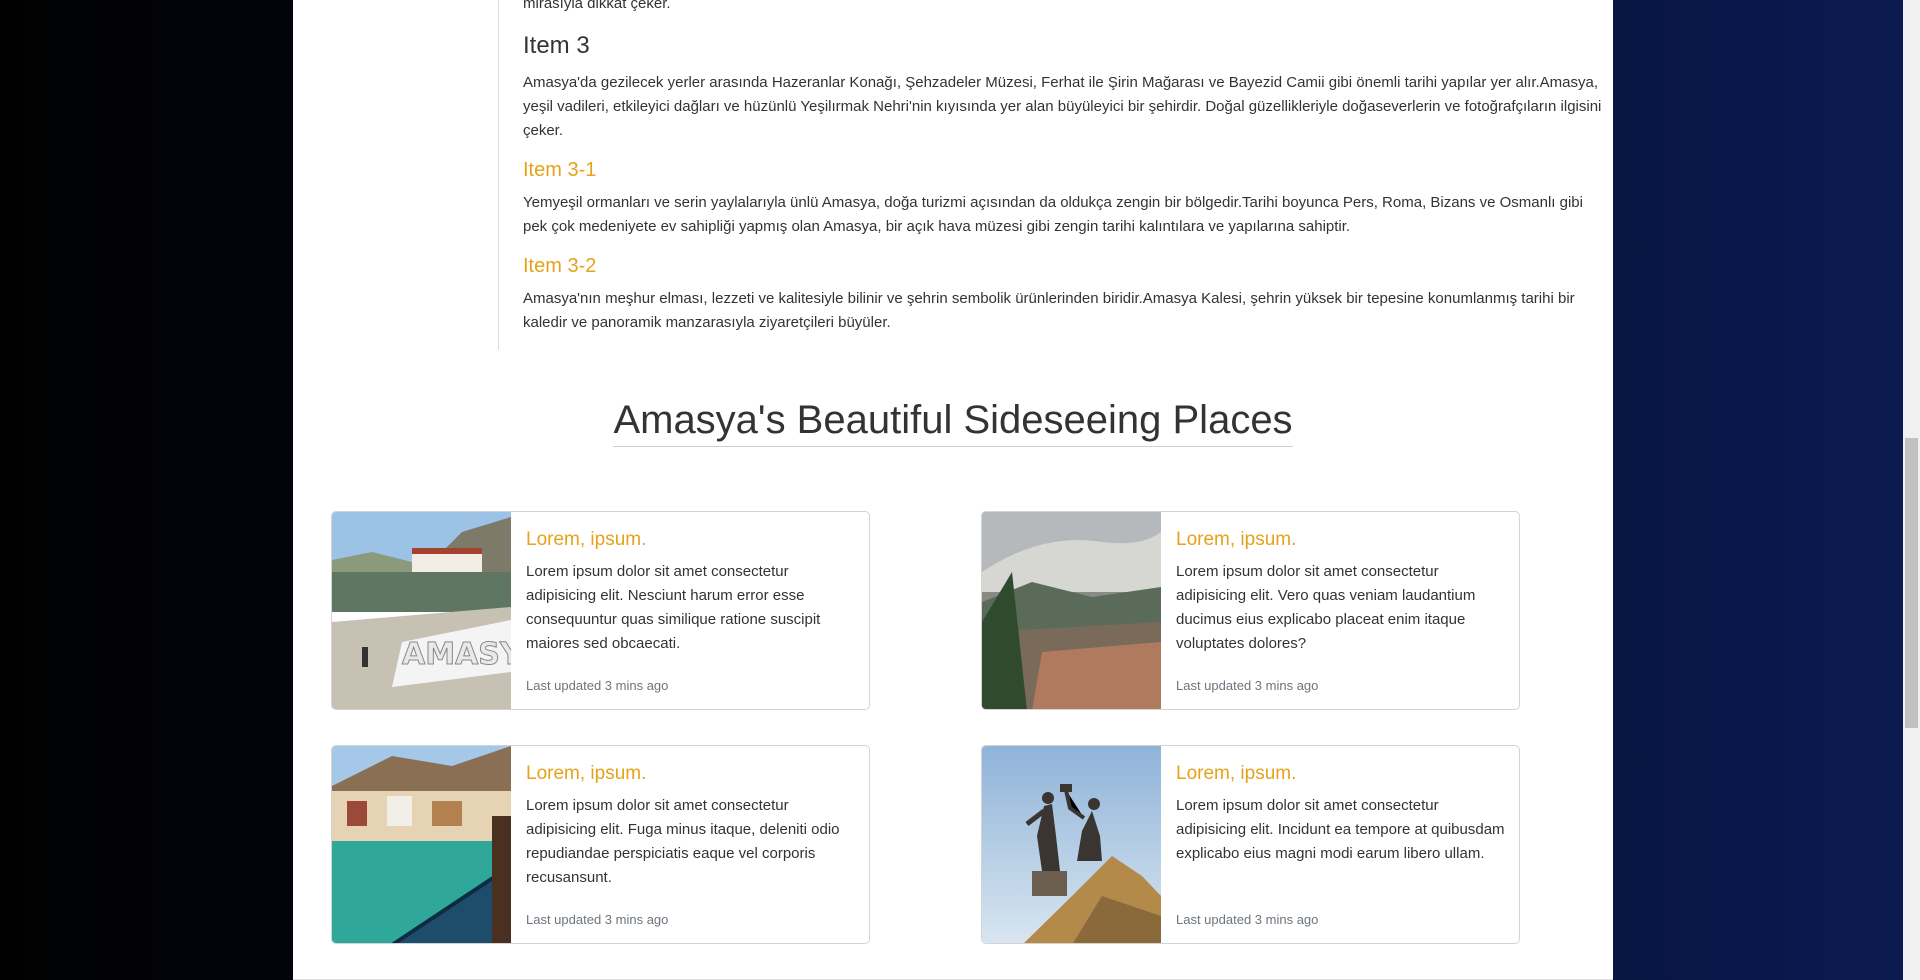 Image resolution: width=1920 pixels, height=980 pixels. Describe the element at coordinates (560, 170) in the screenshot. I see `item-3-1-heading: Item 3-1` at that location.